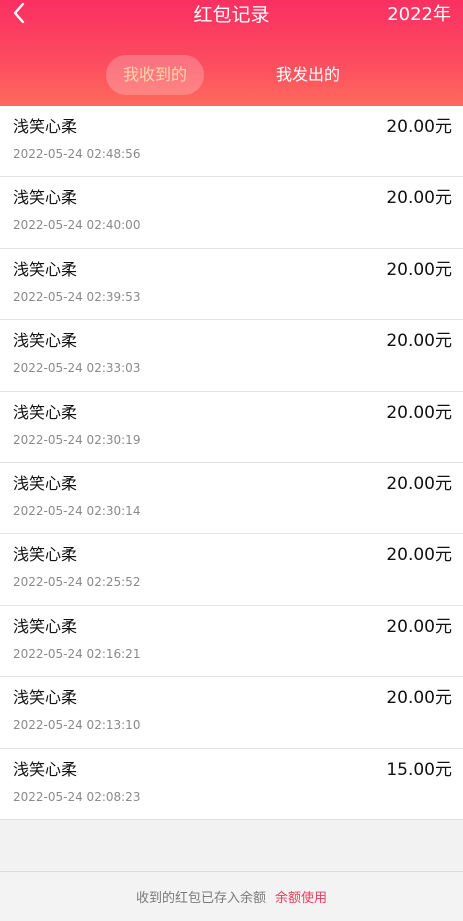 Image resolution: width=463 pixels, height=921 pixels. I want to click on record-time: 2022-05-24 02:08:23, so click(77, 796).